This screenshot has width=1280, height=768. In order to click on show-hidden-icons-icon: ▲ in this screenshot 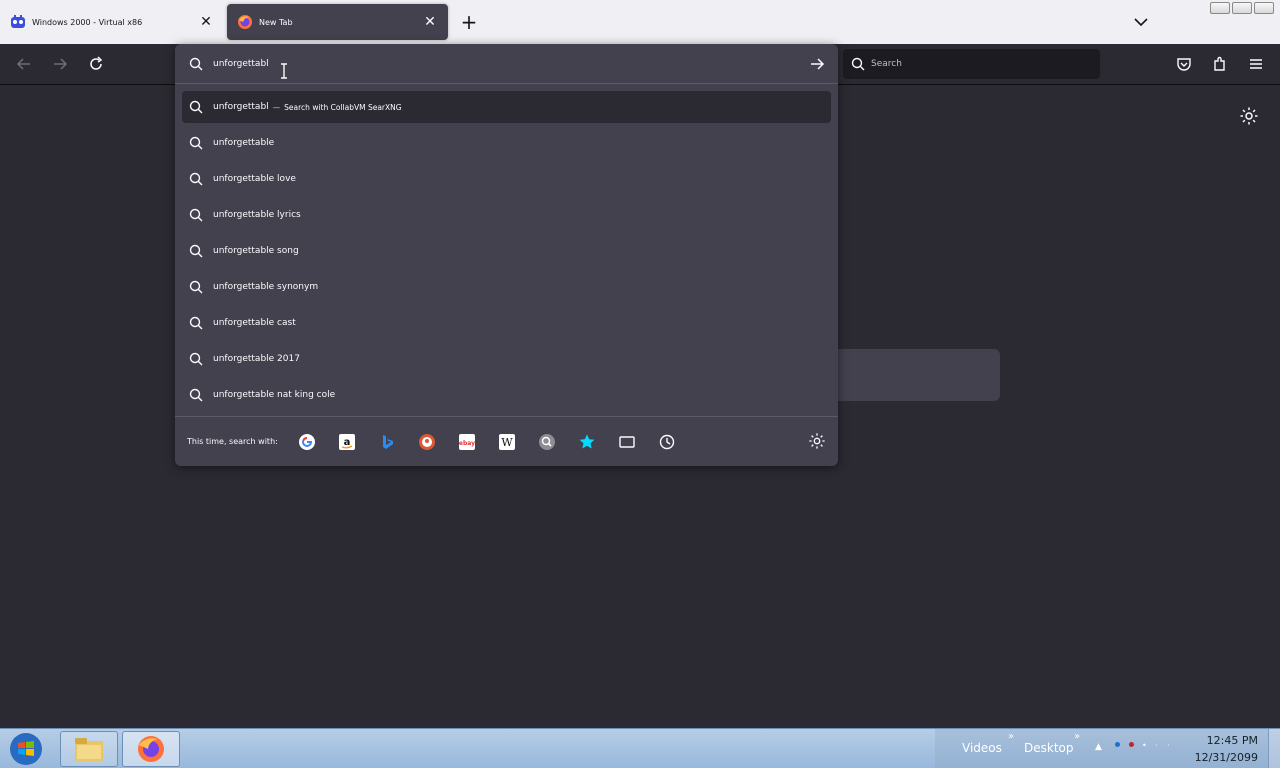, I will do `click(1098, 747)`.